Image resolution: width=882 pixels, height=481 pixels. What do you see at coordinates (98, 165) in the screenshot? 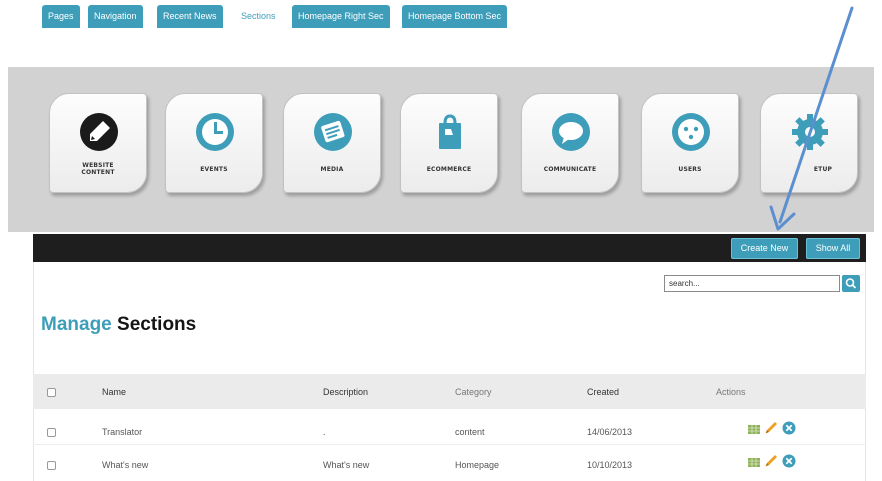
I see `module-label-line1: WEBSITE` at bounding box center [98, 165].